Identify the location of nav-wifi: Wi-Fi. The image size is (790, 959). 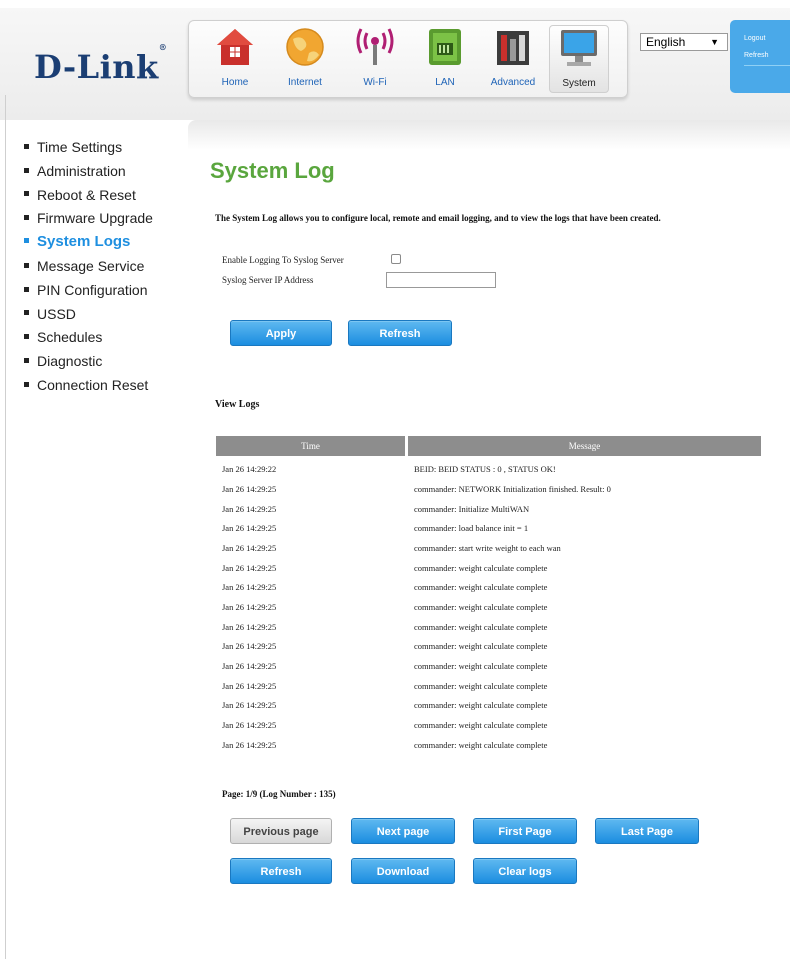
(375, 59).